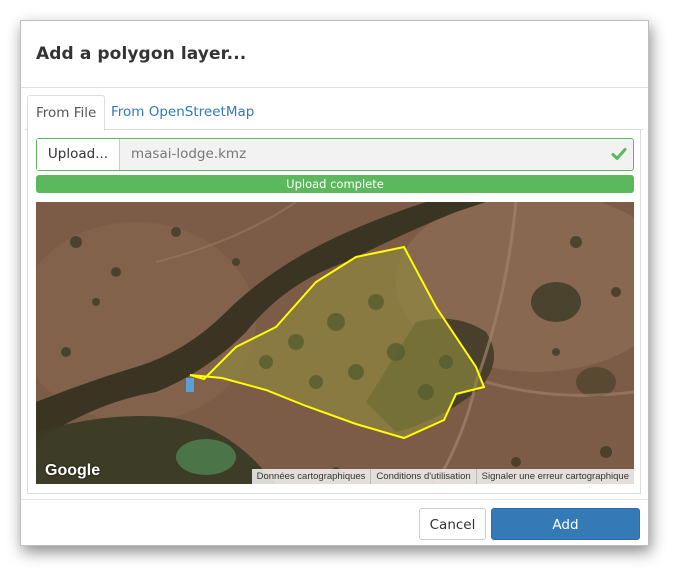 The width and height of the screenshot is (678, 574). Describe the element at coordinates (335, 154) in the screenshot. I see `file-upload-group: Upload... masai-lodge.kmz` at that location.